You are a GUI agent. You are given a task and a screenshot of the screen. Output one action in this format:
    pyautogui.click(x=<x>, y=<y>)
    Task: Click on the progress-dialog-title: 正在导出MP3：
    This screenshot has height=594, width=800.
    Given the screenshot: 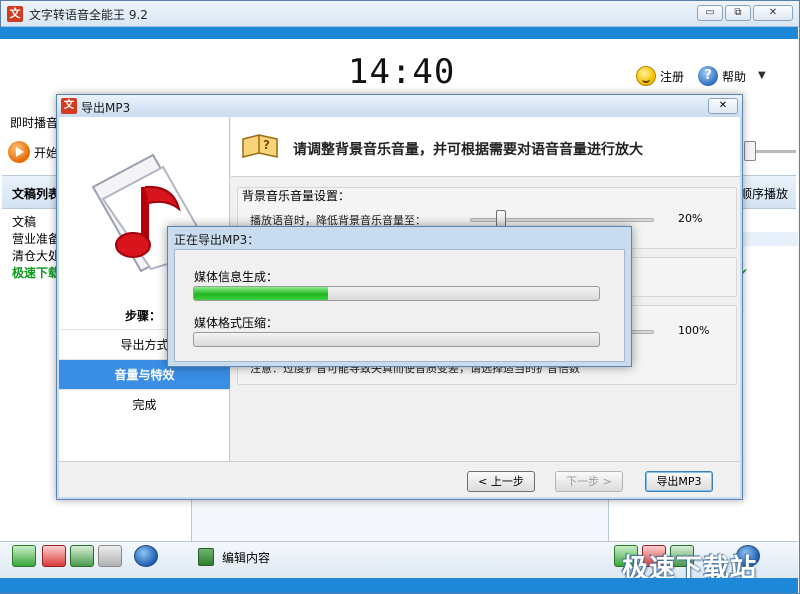 What is the action you would take?
    pyautogui.click(x=217, y=240)
    